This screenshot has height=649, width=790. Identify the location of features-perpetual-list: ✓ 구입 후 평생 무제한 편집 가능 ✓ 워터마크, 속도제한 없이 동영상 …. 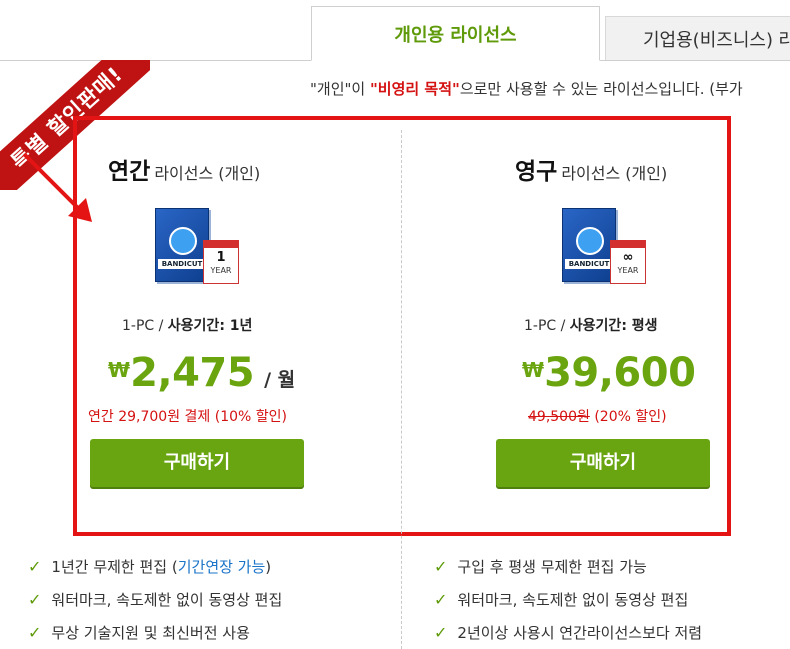
(568, 599).